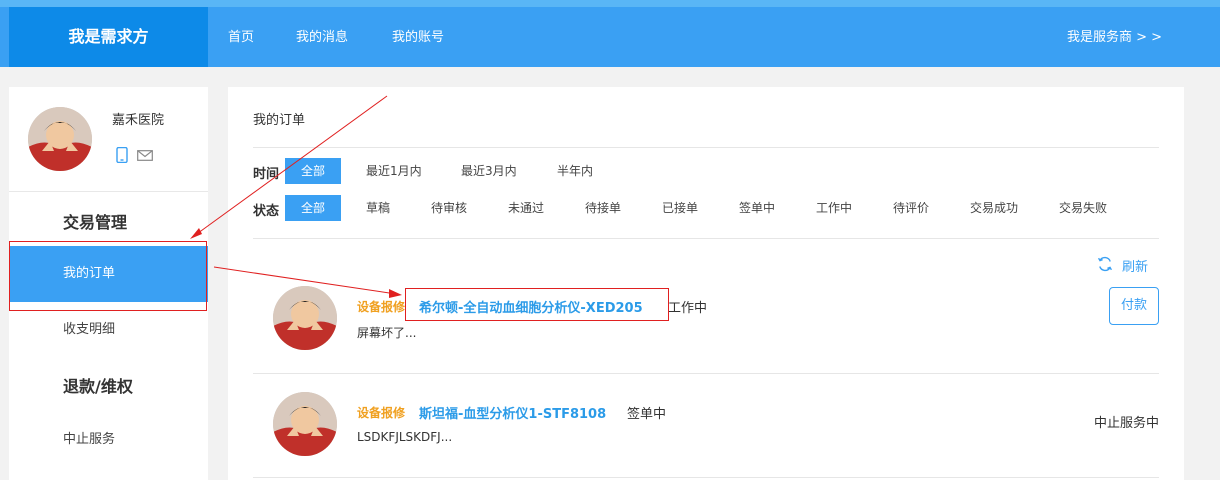  I want to click on section-heading-trade: 交易管理, so click(95, 222).